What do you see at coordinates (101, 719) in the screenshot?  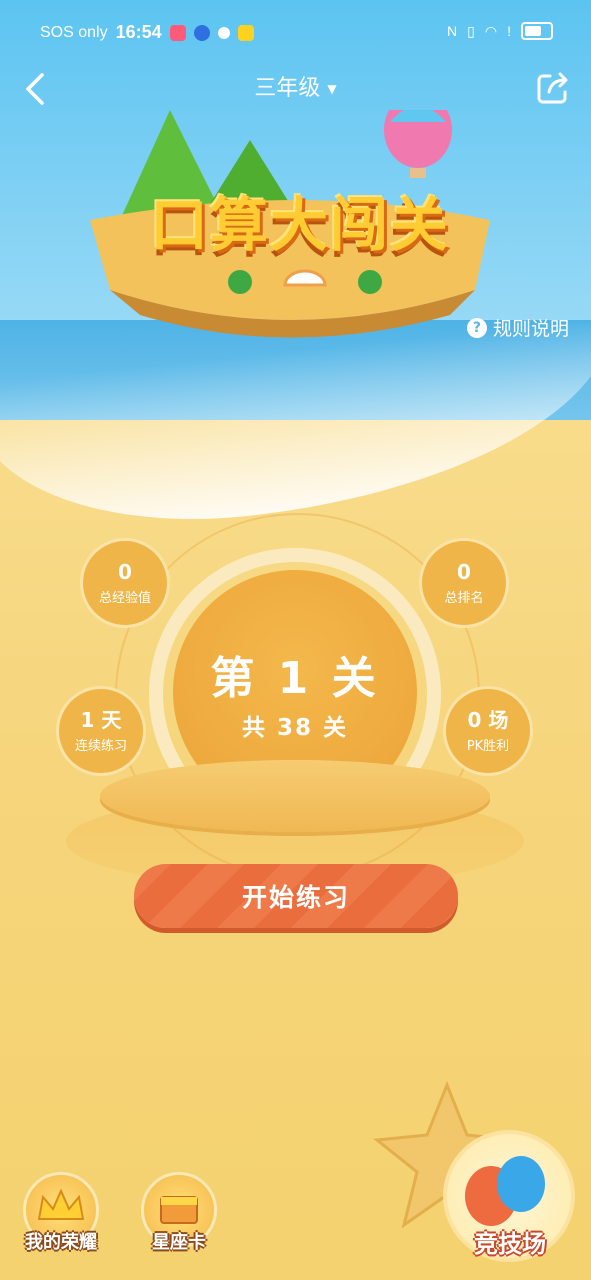 I see `stat-value: 1 天` at bounding box center [101, 719].